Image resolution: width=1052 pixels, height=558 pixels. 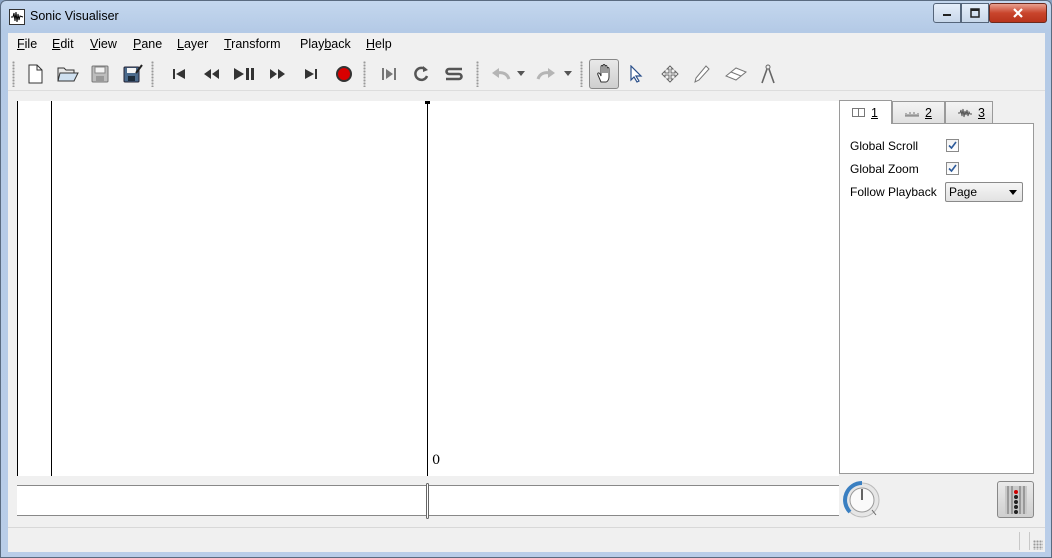 What do you see at coordinates (436, 460) in the screenshot?
I see `playhead-time-label: 0` at bounding box center [436, 460].